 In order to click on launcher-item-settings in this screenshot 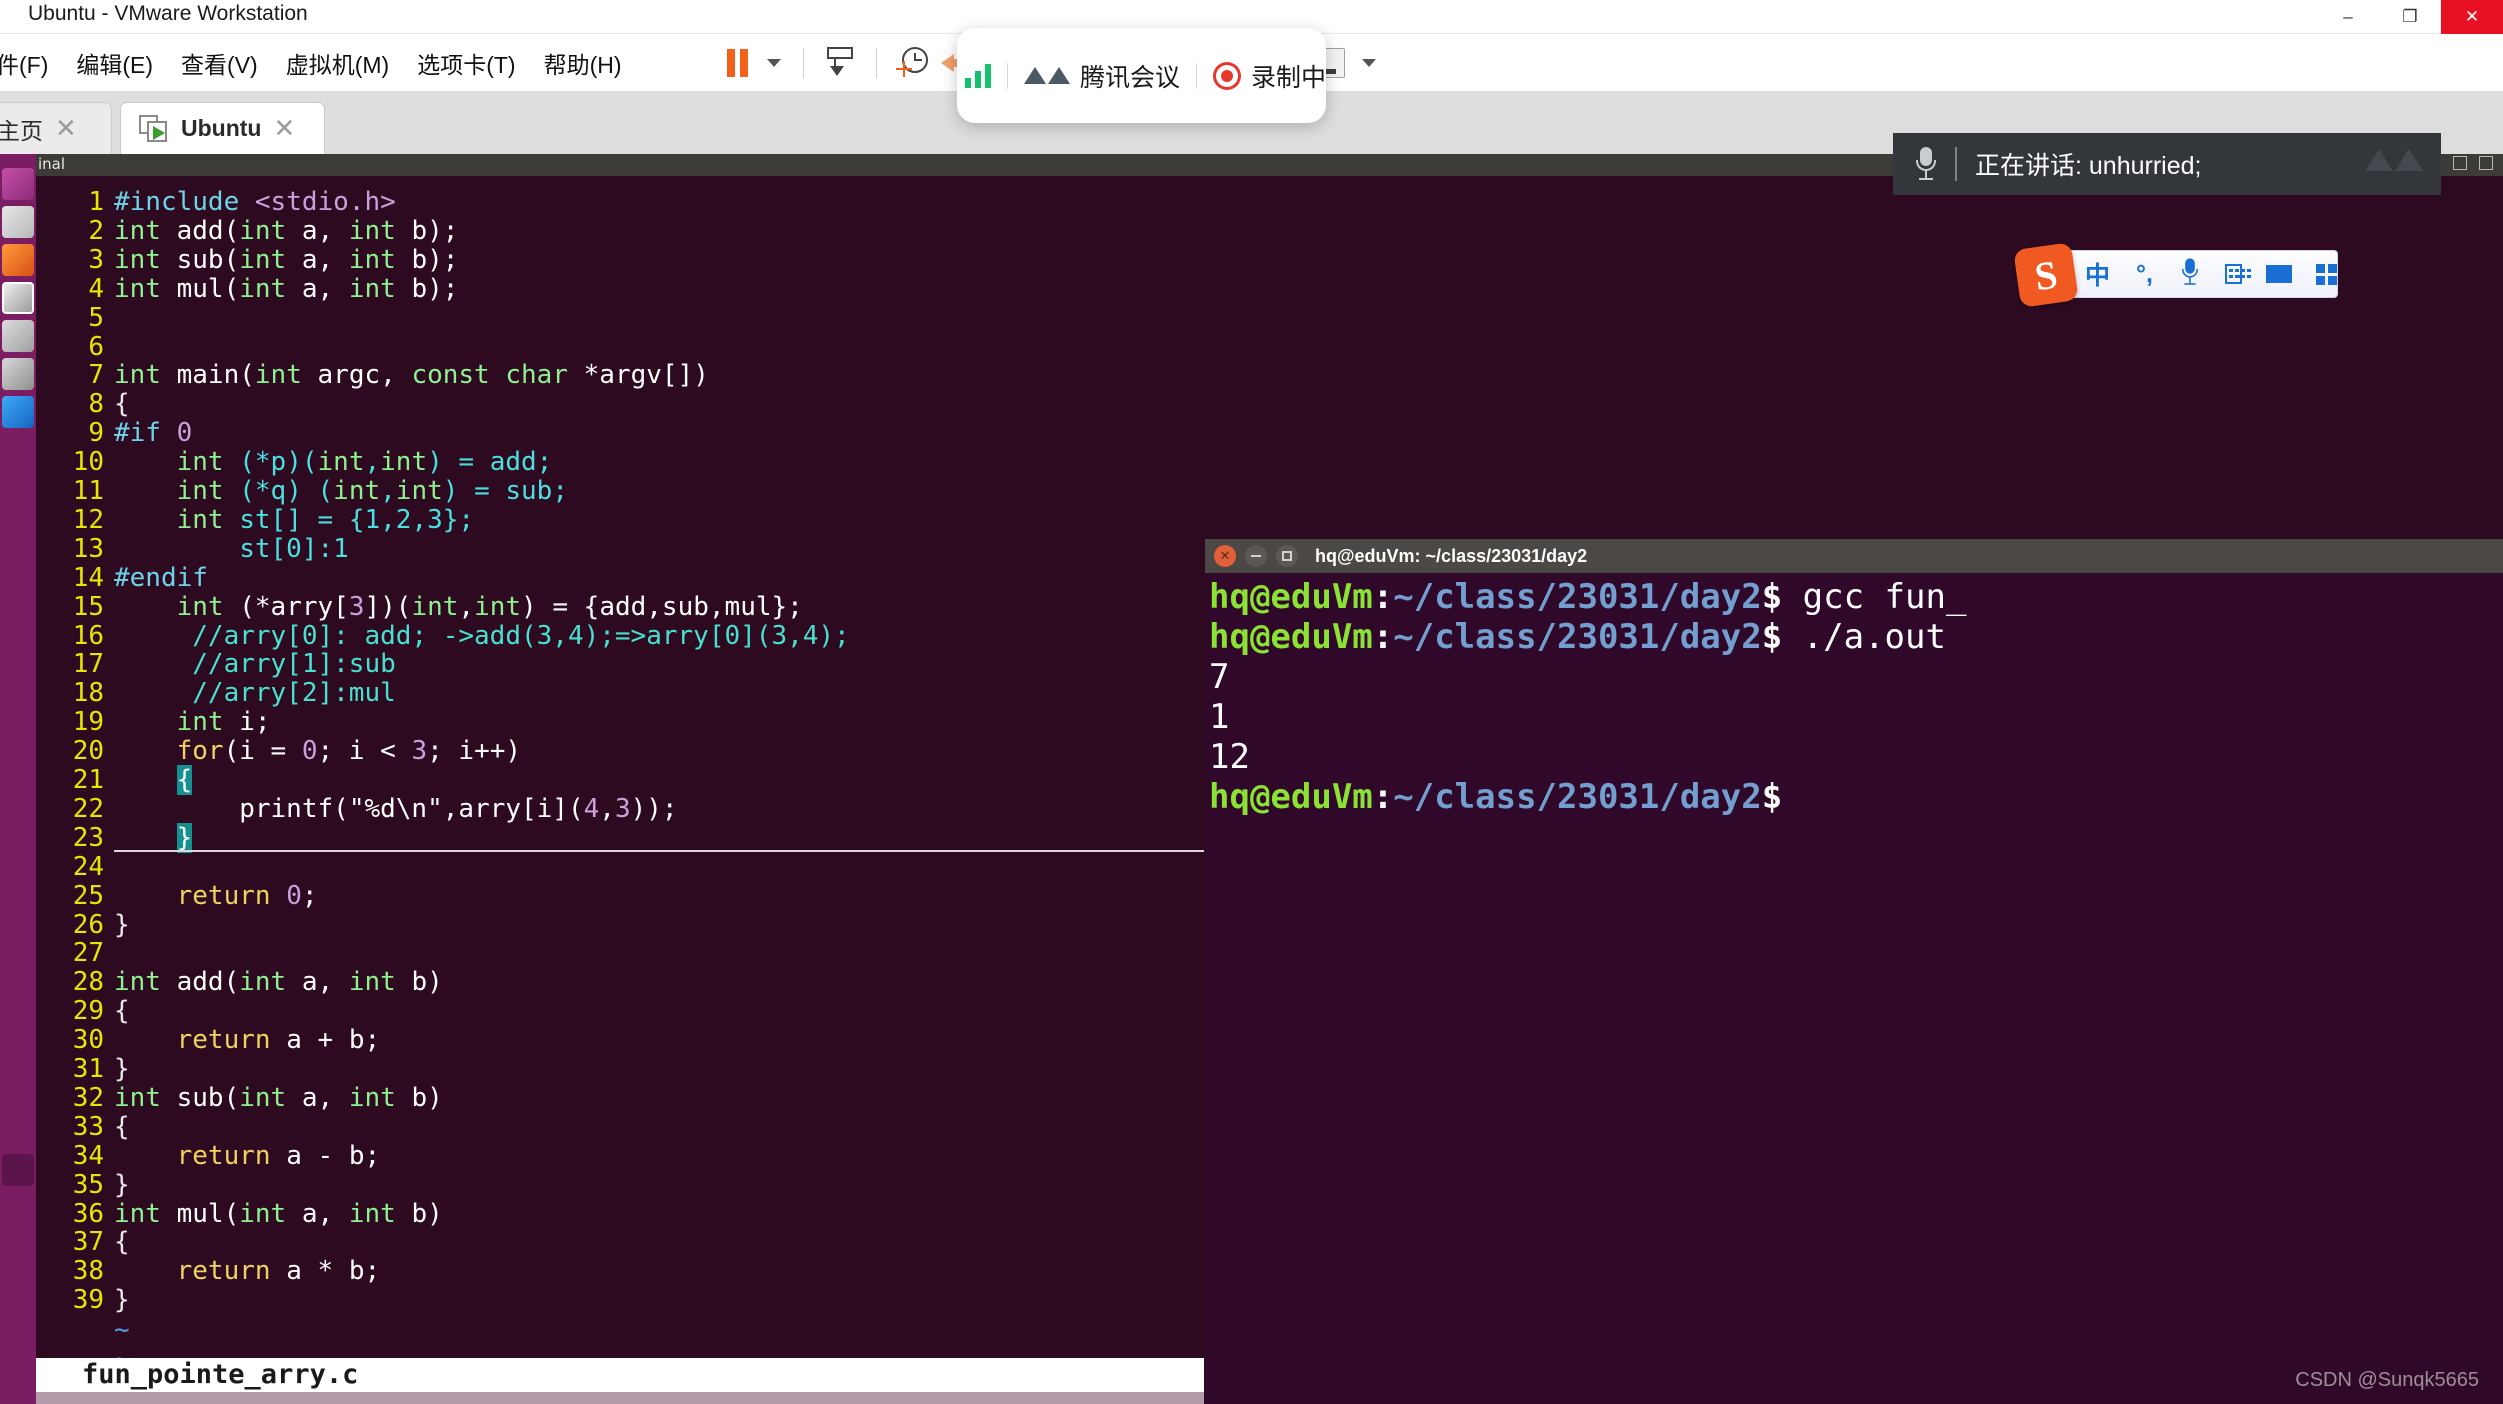, I will do `click(18, 374)`.